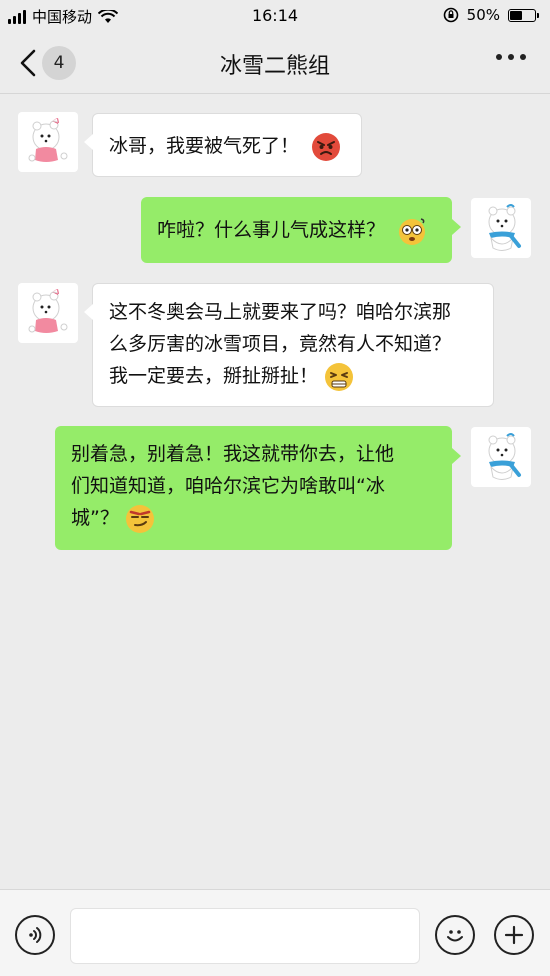  Describe the element at coordinates (214, 376) in the screenshot. I see `message-text: 我一定要去，掰扯掰扯！` at that location.